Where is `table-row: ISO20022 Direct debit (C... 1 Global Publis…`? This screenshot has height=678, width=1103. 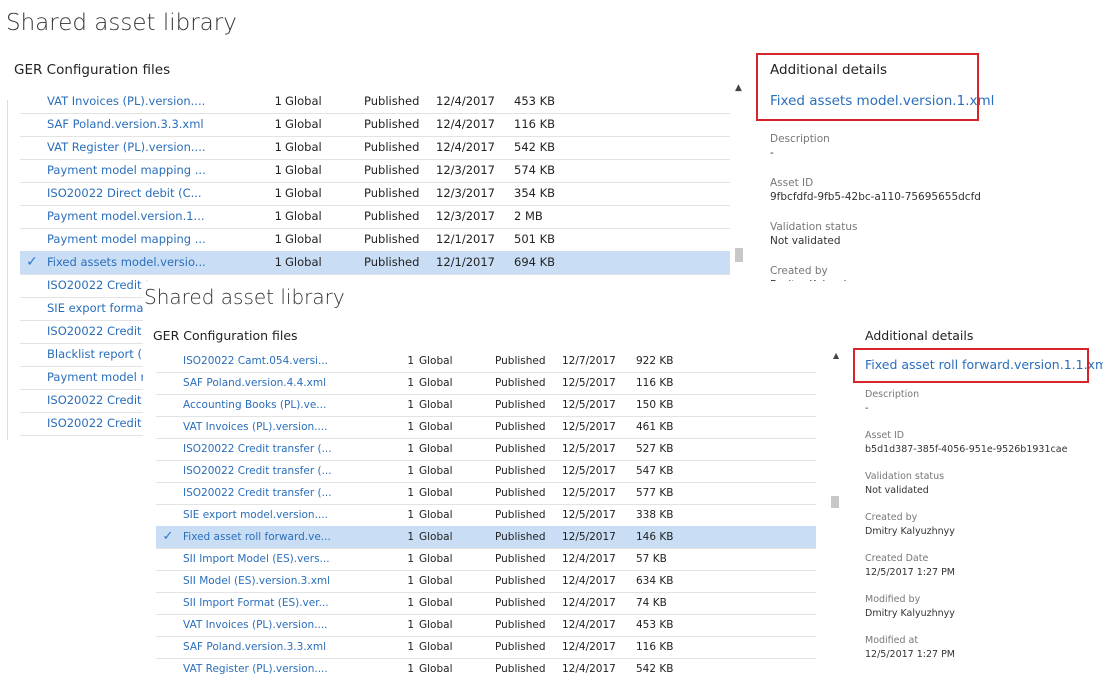 table-row: ISO20022 Direct debit (C... 1 Global Publis… is located at coordinates (375, 194).